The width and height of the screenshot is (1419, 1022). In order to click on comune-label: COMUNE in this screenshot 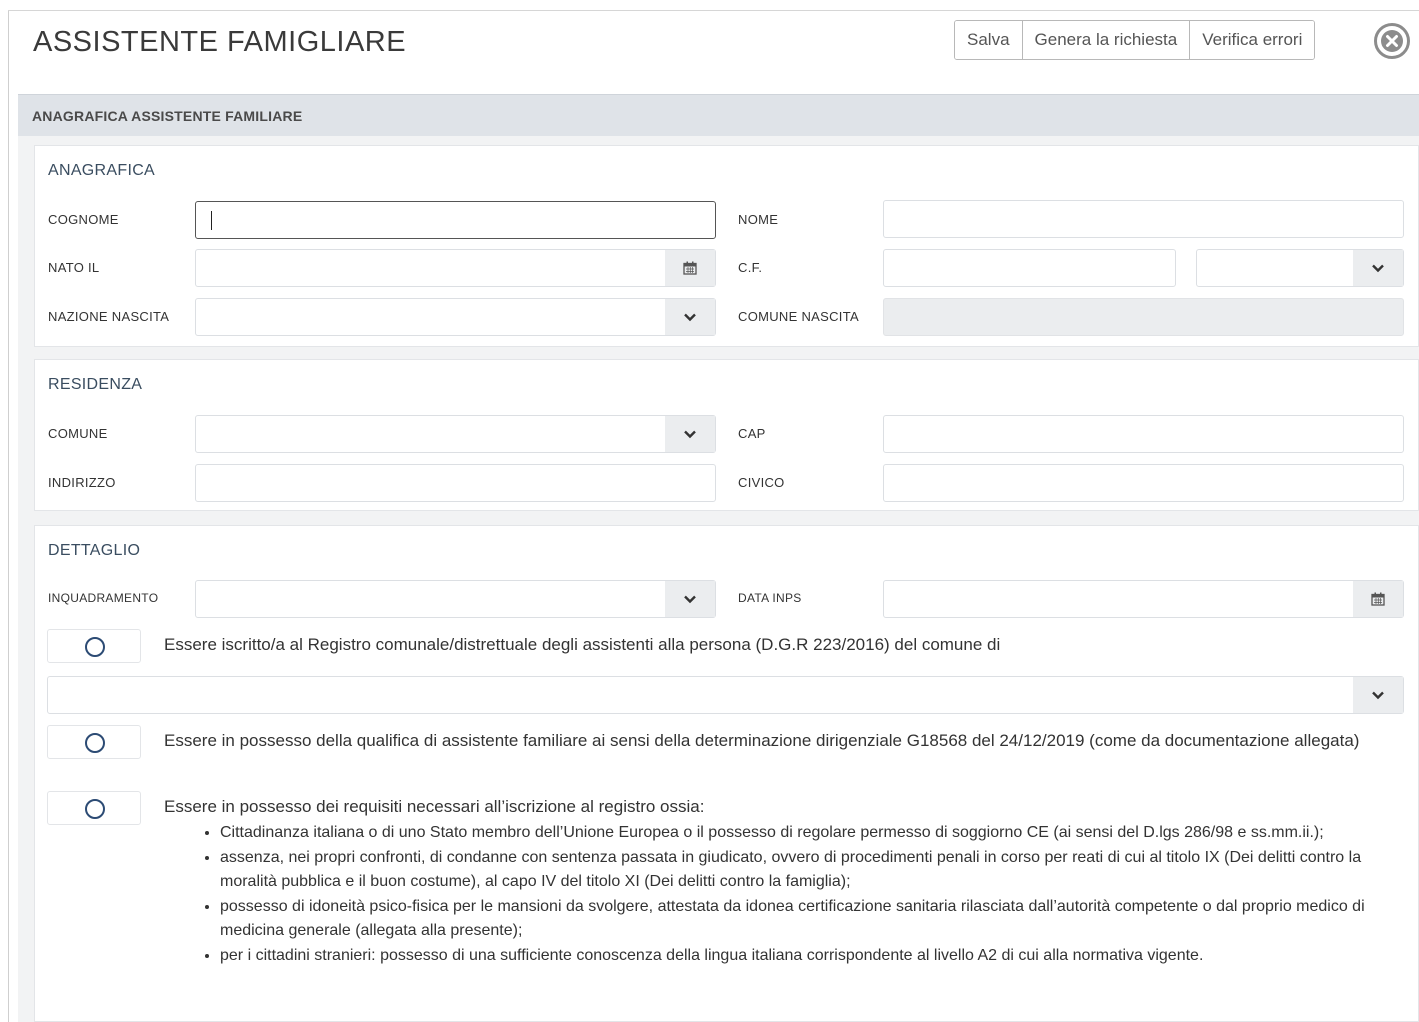, I will do `click(78, 433)`.